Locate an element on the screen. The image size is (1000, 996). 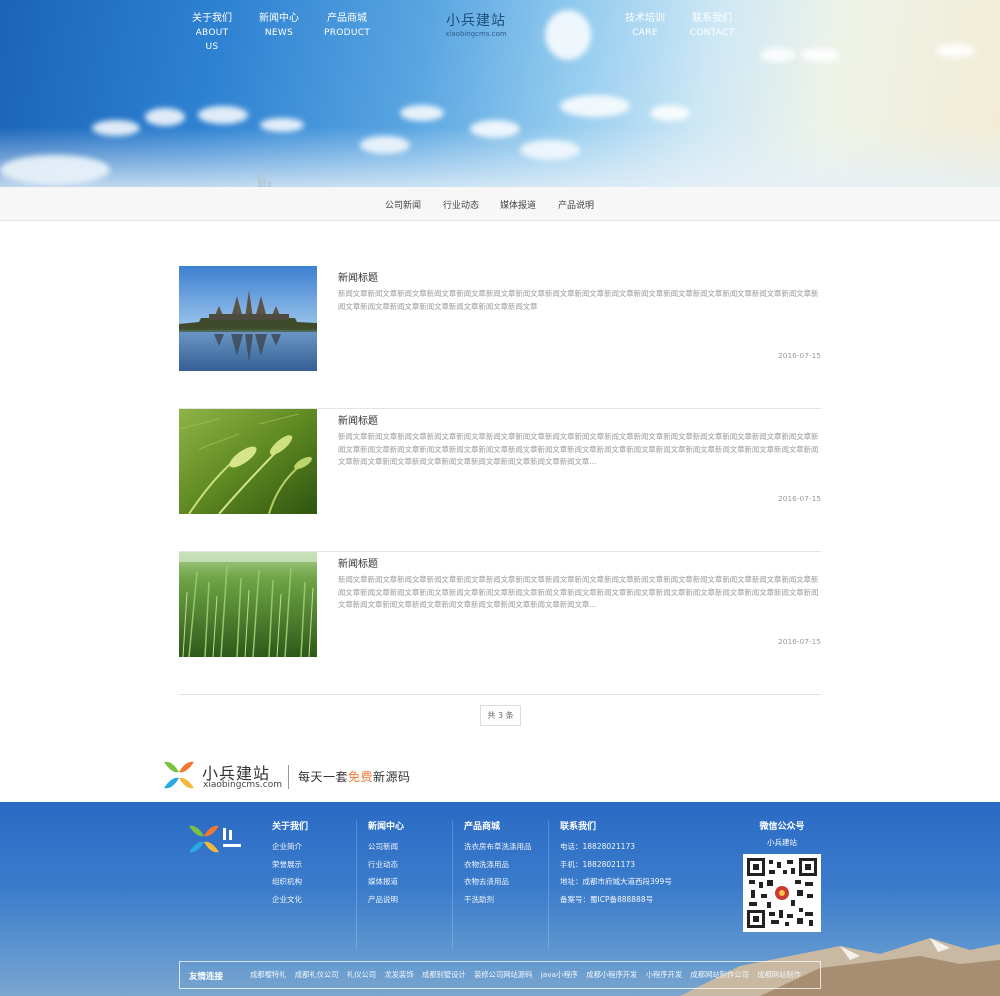
pagination-total: 共 3 条 is located at coordinates (500, 715).